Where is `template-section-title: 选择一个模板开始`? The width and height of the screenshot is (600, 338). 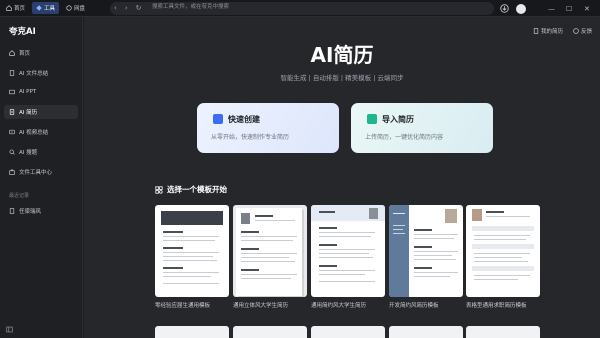
template-section-title: 选择一个模板开始 is located at coordinates (191, 189).